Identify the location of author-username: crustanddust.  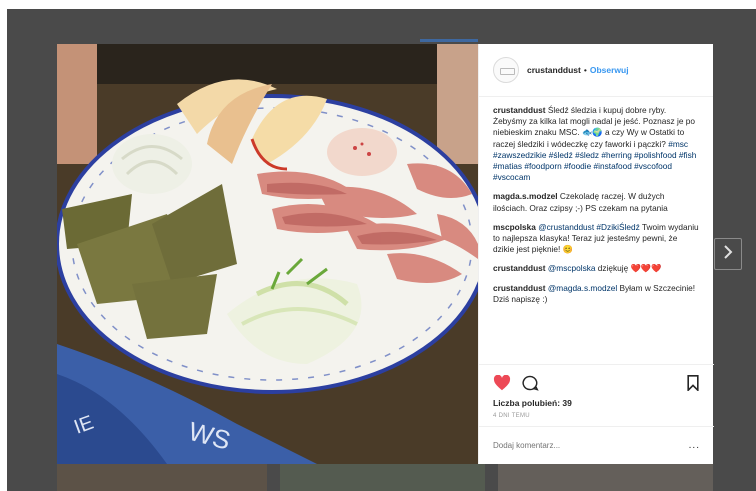
(554, 70).